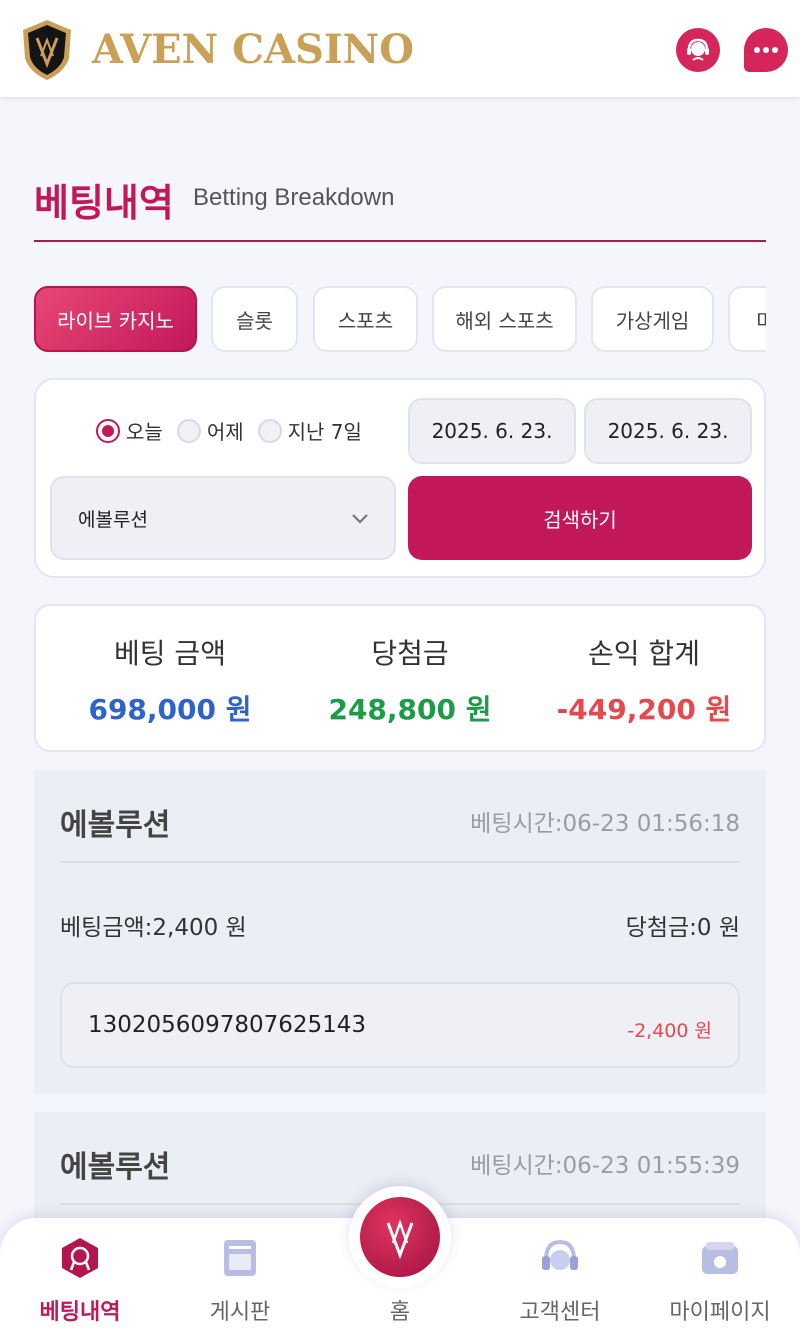 Image resolution: width=800 pixels, height=1342 pixels. I want to click on nav-board: 게시판, so click(240, 1280).